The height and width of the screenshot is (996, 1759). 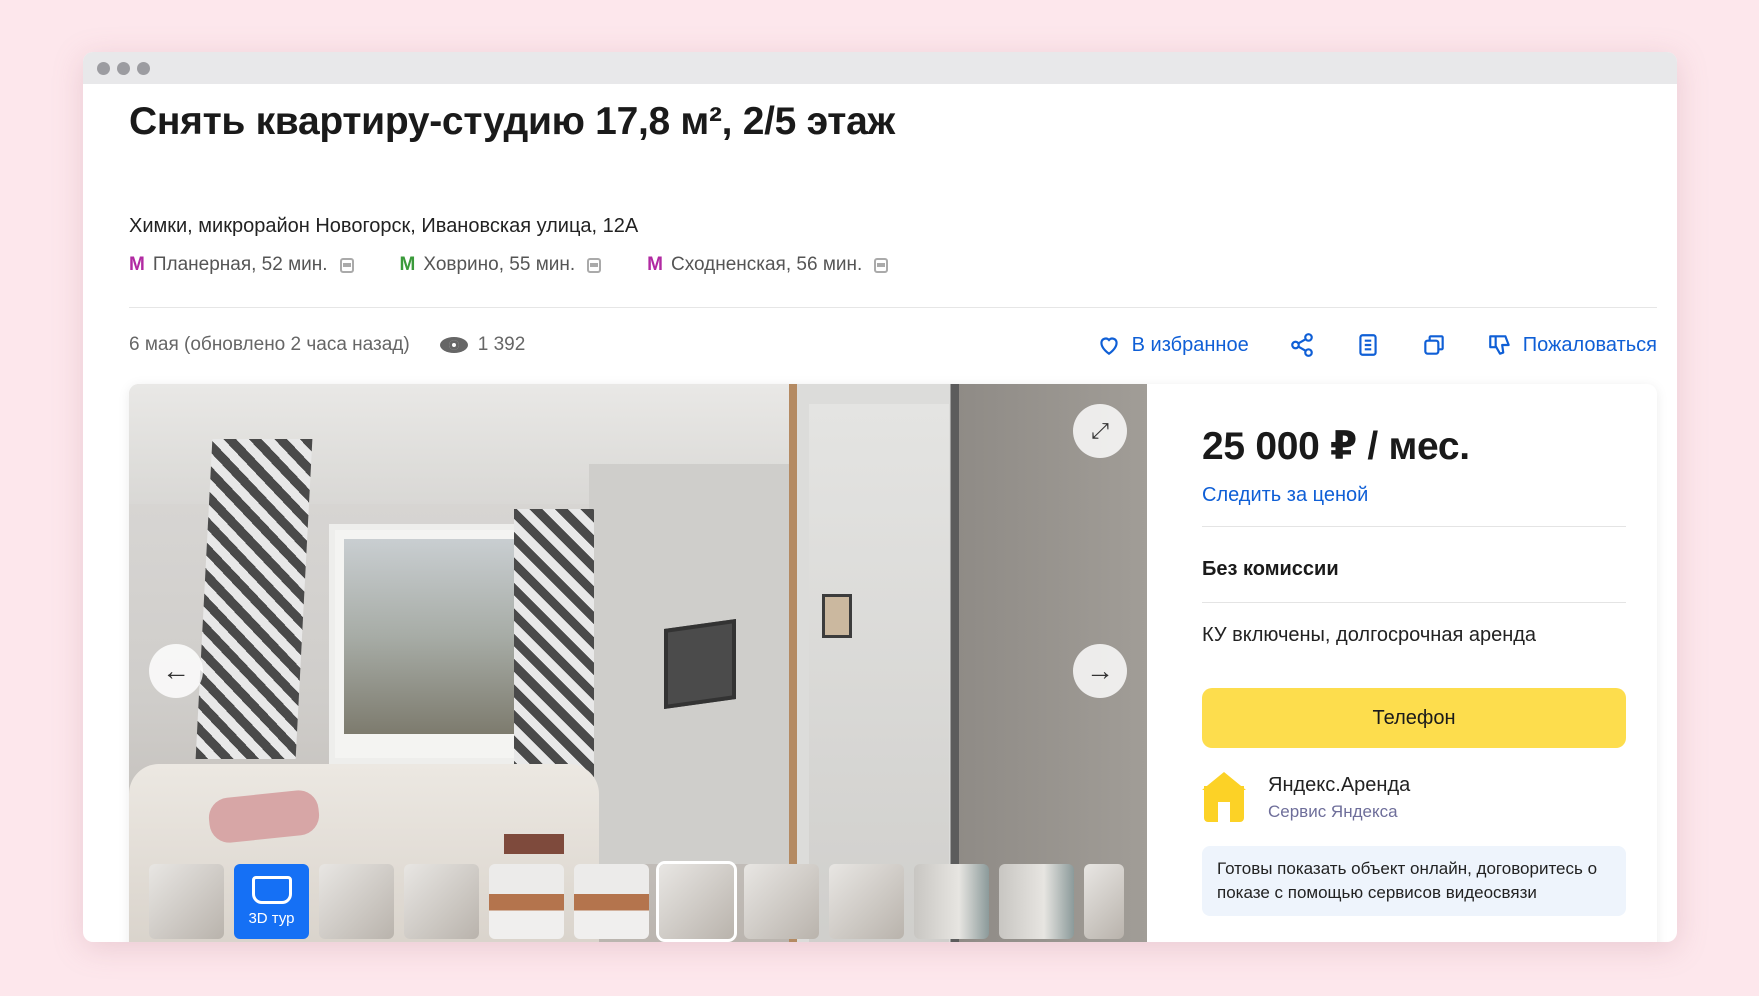 I want to click on metro-station: М Планерная, 52 мин., so click(x=241, y=265).